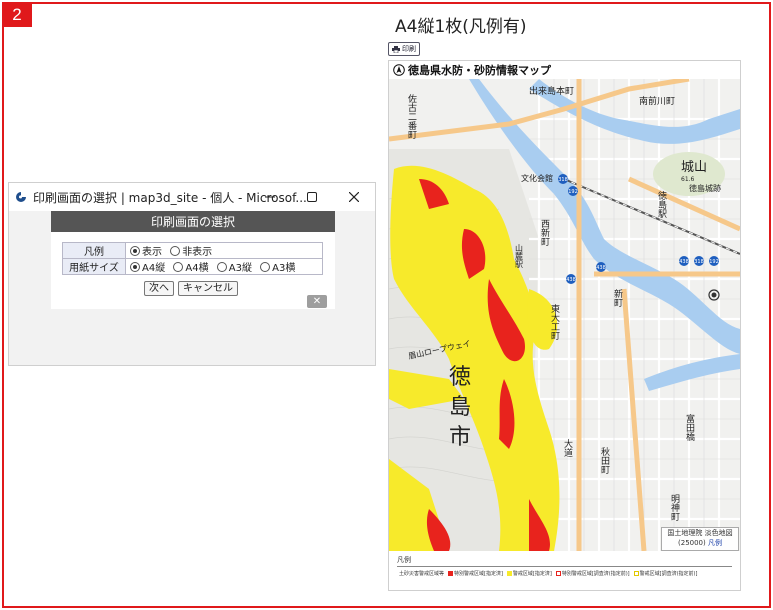  I want to click on attribution-box: 国土地理院 淡色地図 (25000) 凡例, so click(700, 539).